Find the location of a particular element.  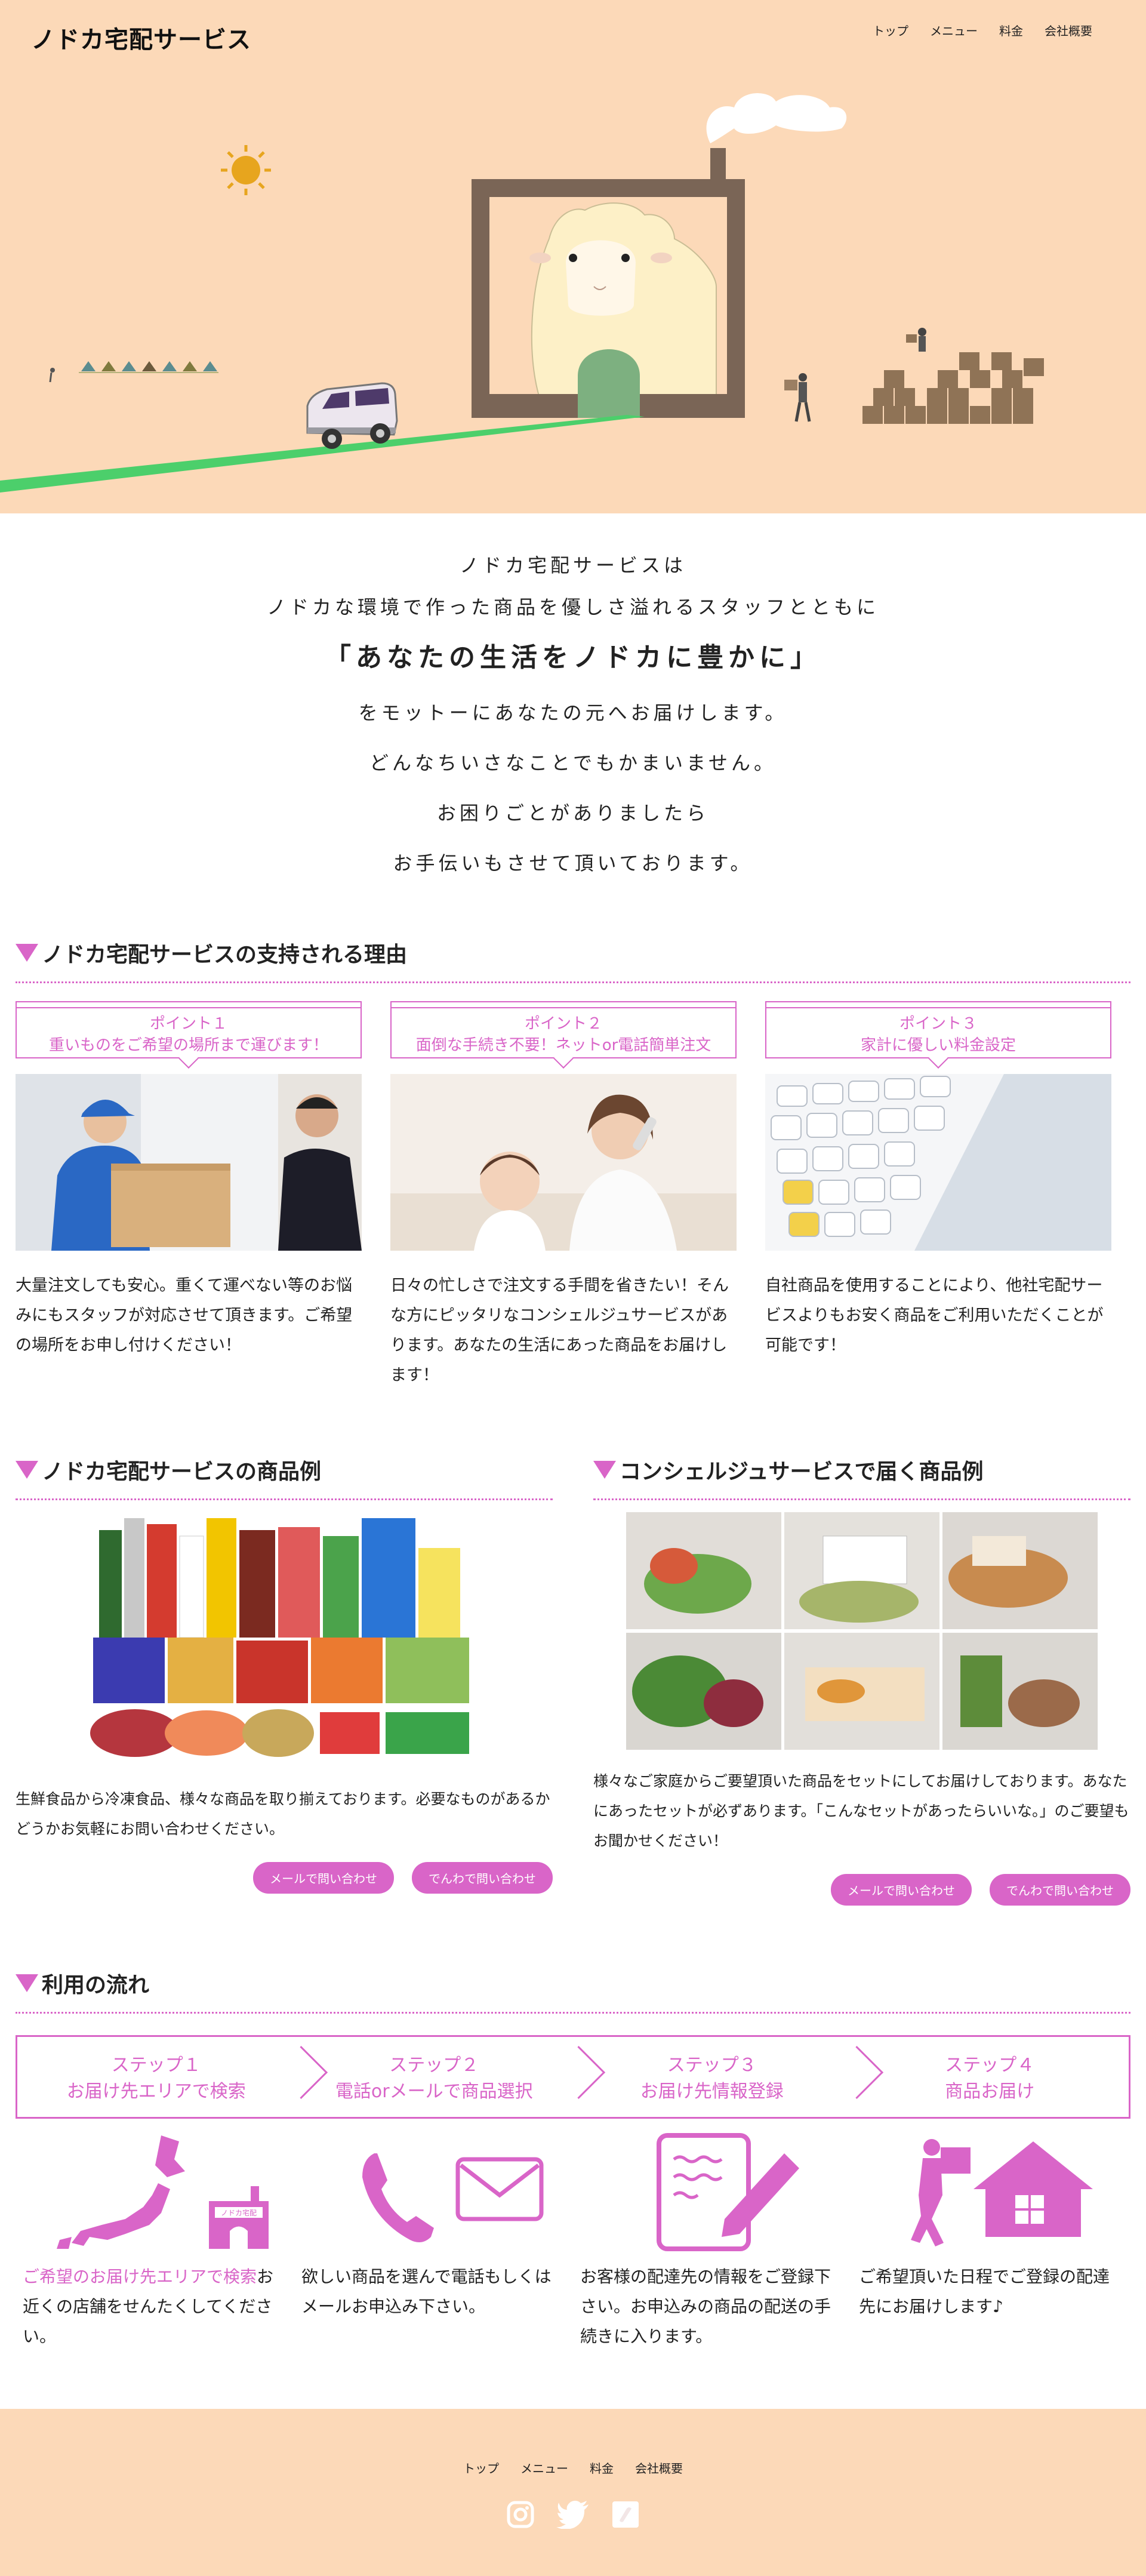

section-heading: コンシェルジュサービスで届く商品例 is located at coordinates (862, 1477).